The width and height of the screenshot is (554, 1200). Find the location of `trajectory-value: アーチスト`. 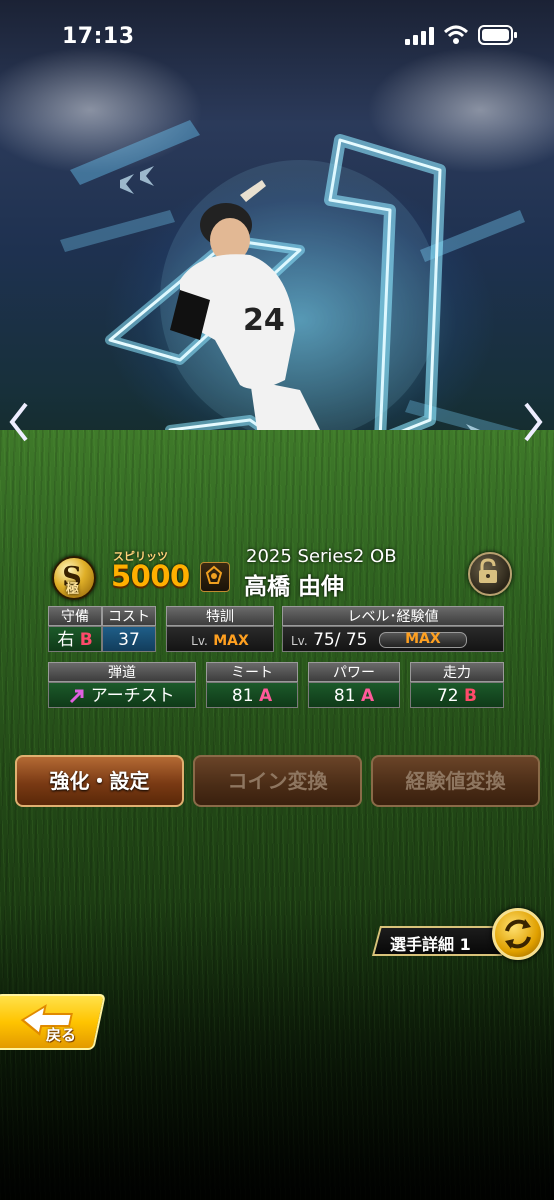

trajectory-value: アーチスト is located at coordinates (122, 695).